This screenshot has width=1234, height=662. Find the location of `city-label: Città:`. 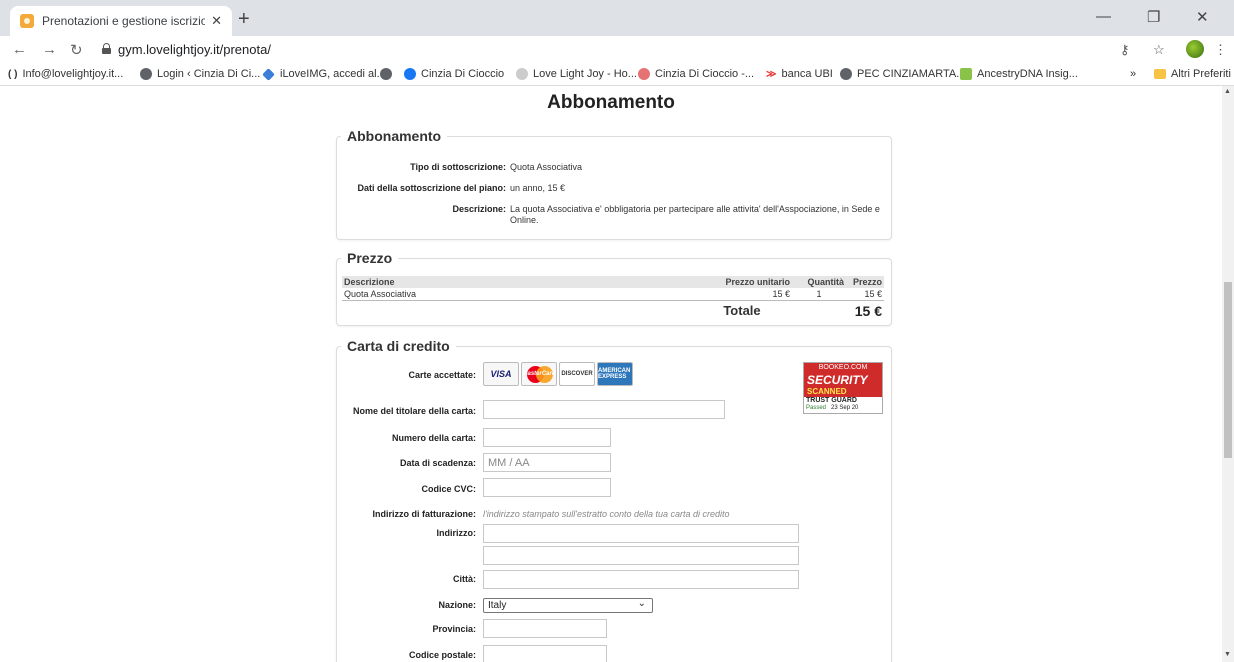

city-label: Città: is located at coordinates (464, 579).